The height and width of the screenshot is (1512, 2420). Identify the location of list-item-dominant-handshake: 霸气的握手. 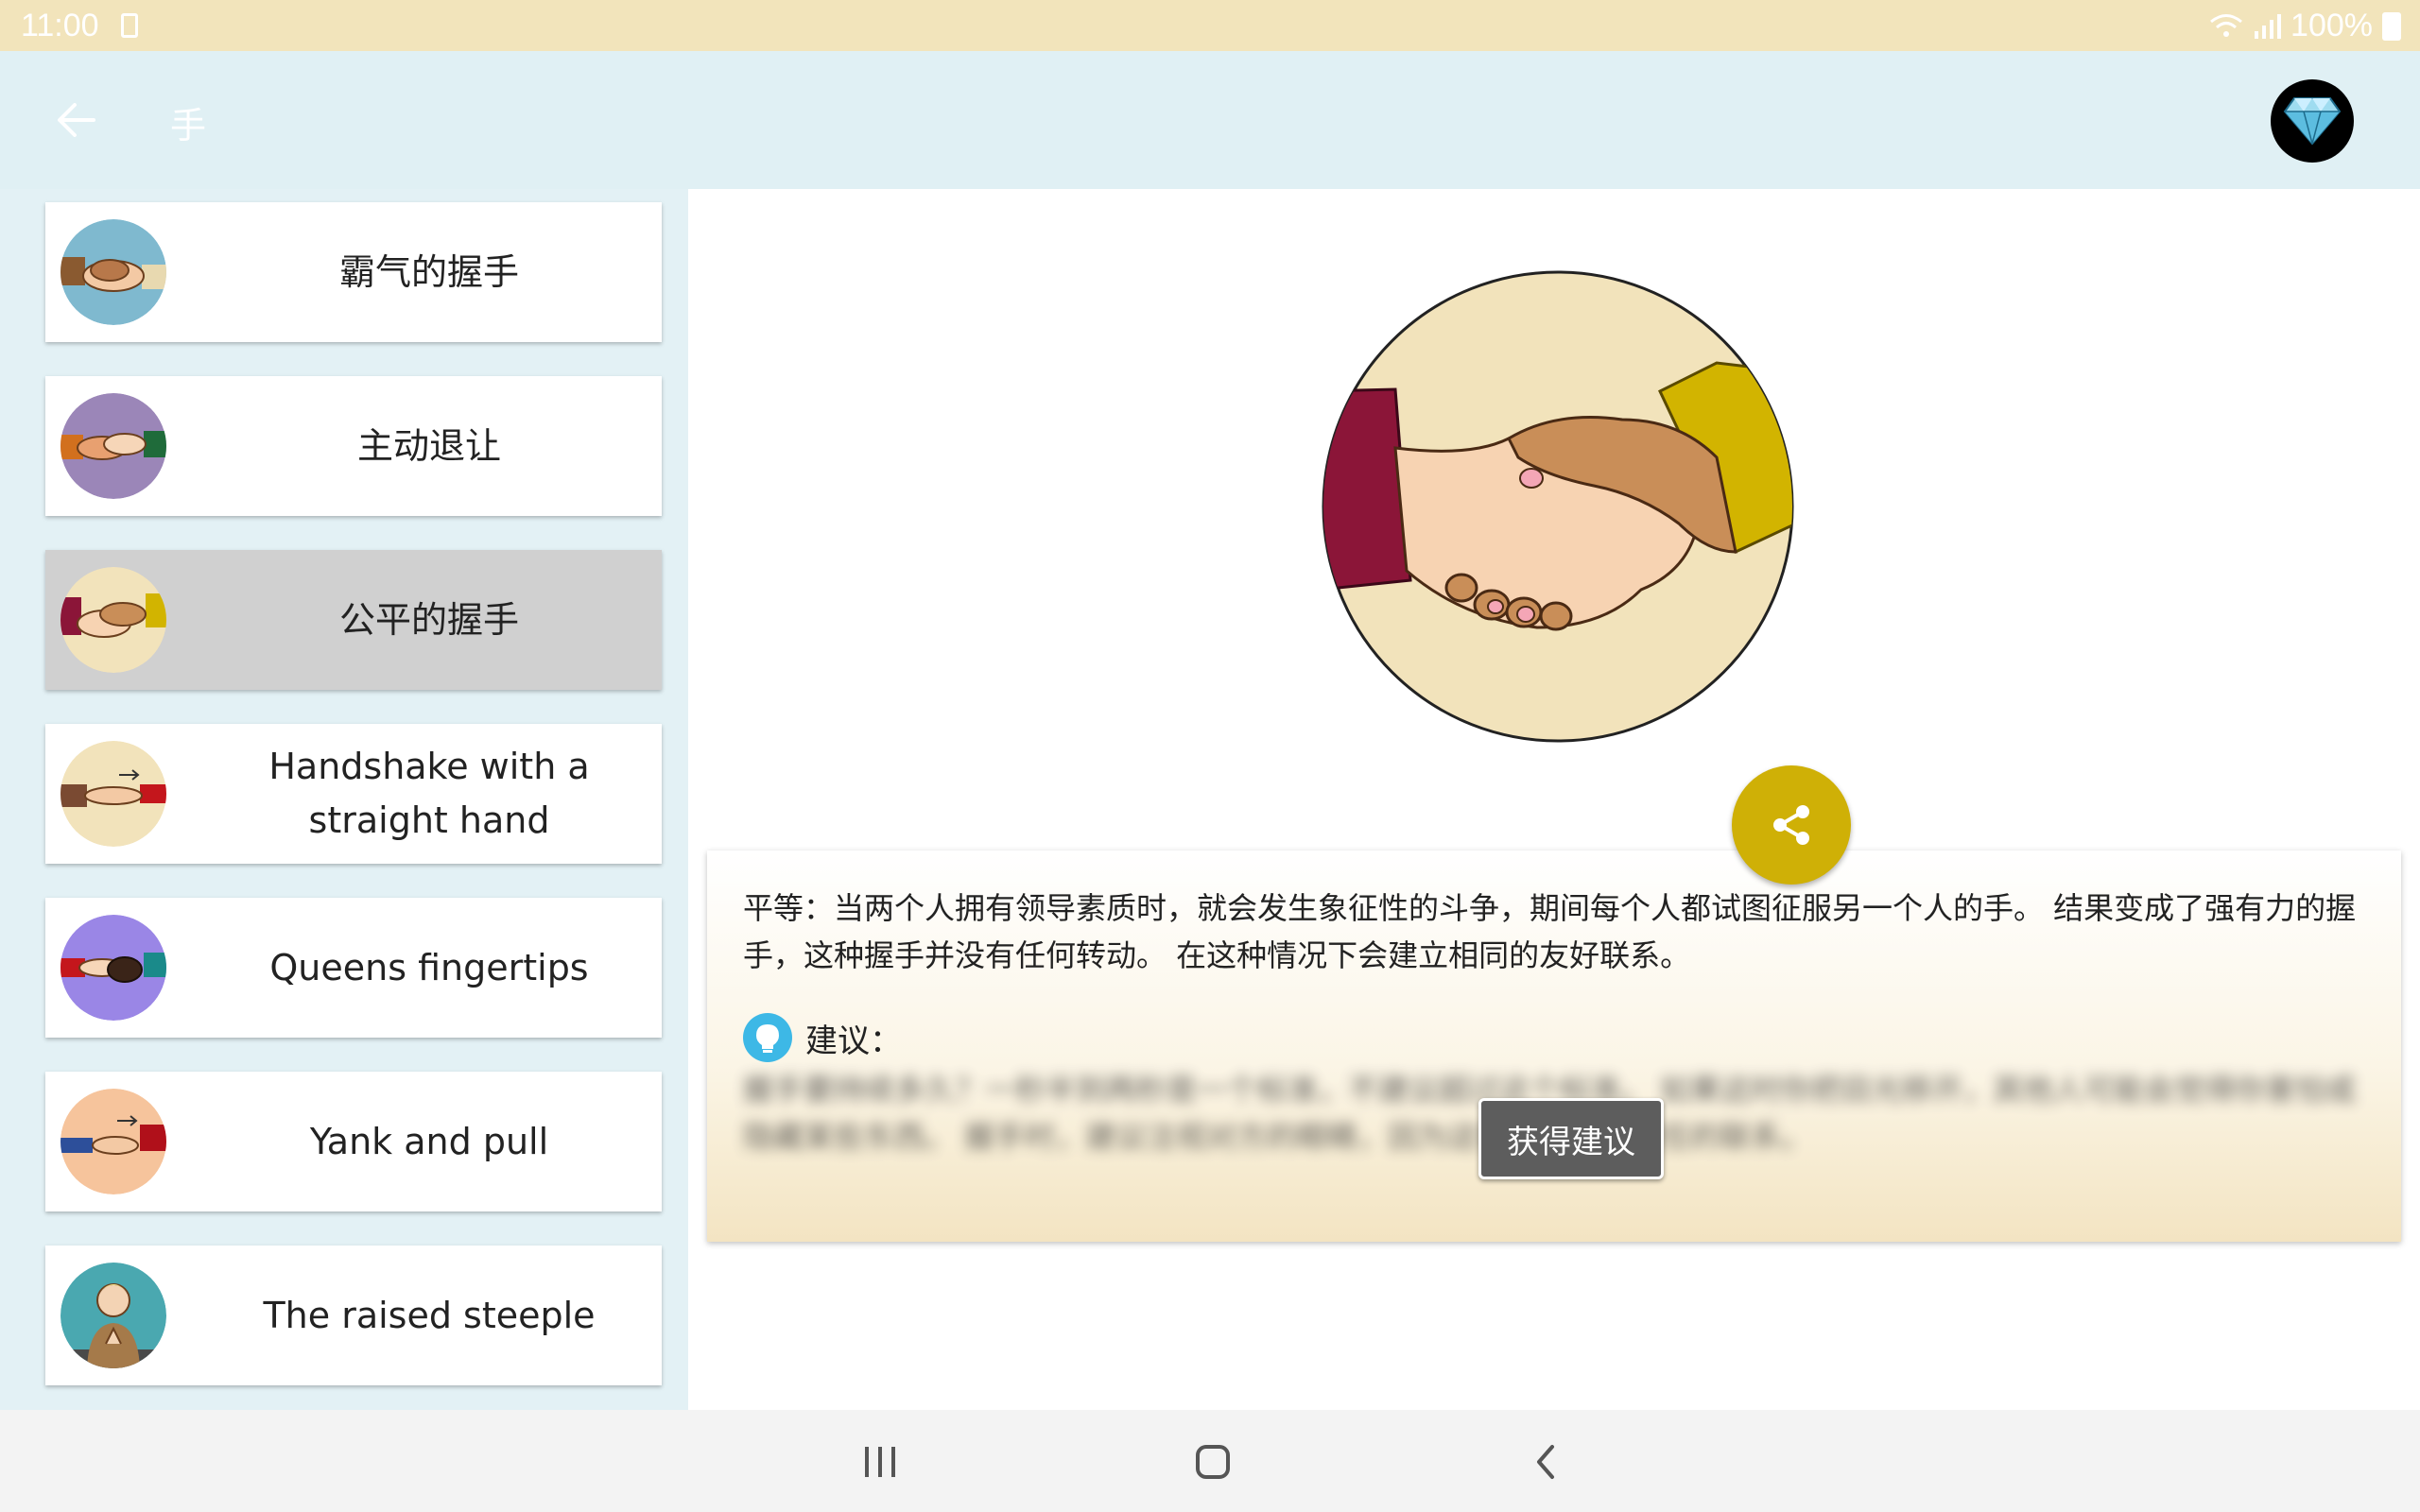
(353, 272).